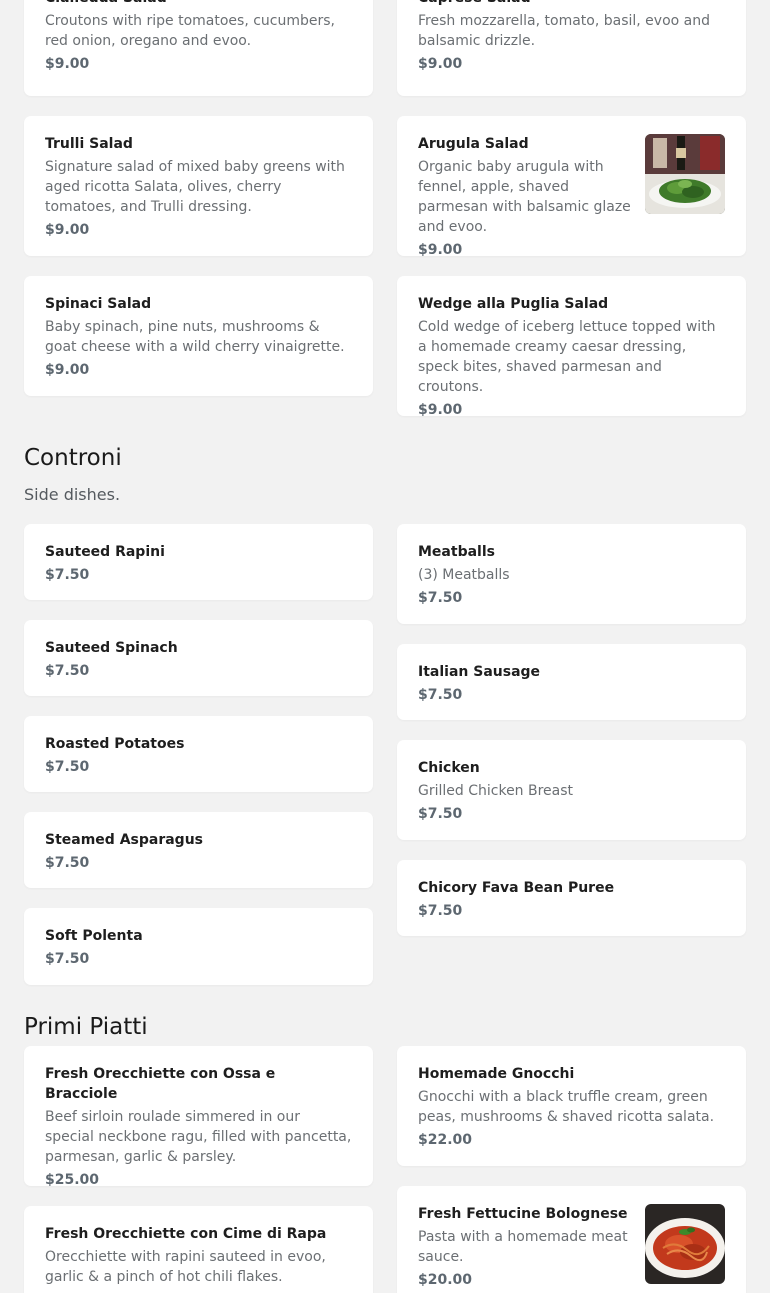  I want to click on item-description: (3) Meatballs, so click(464, 575).